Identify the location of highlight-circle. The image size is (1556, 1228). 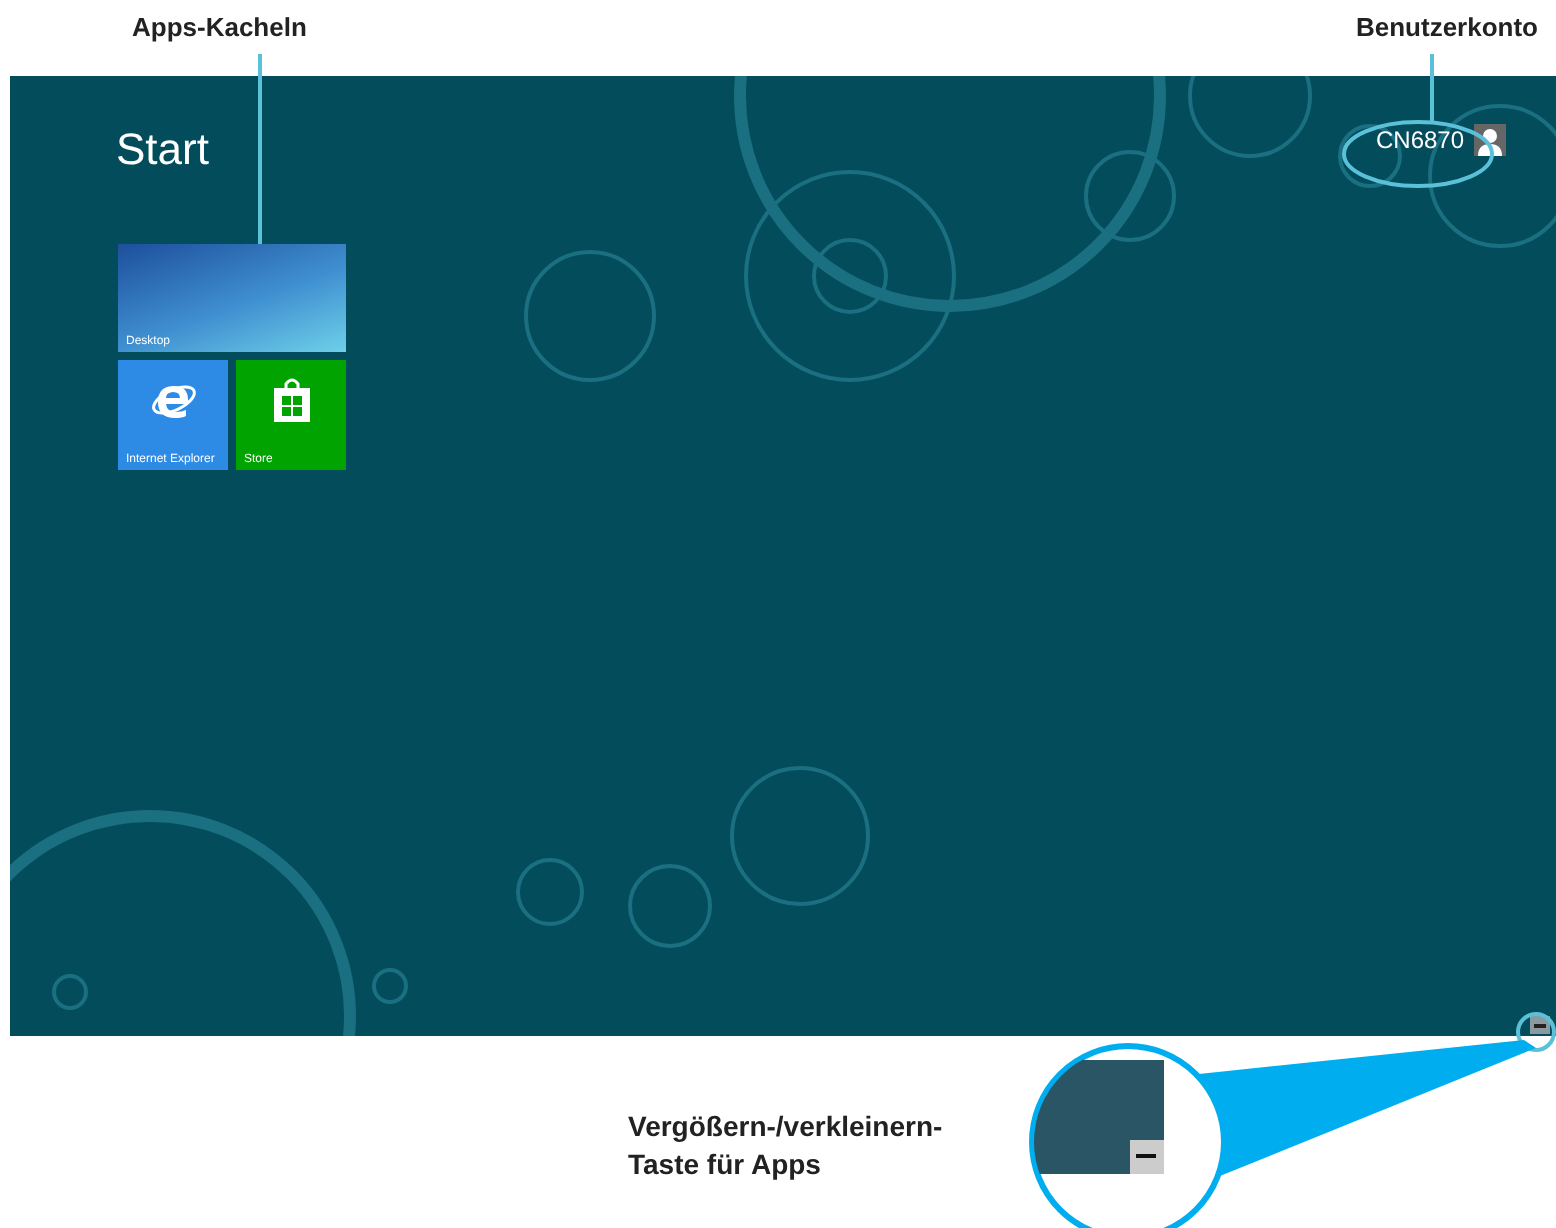
(1536, 1032).